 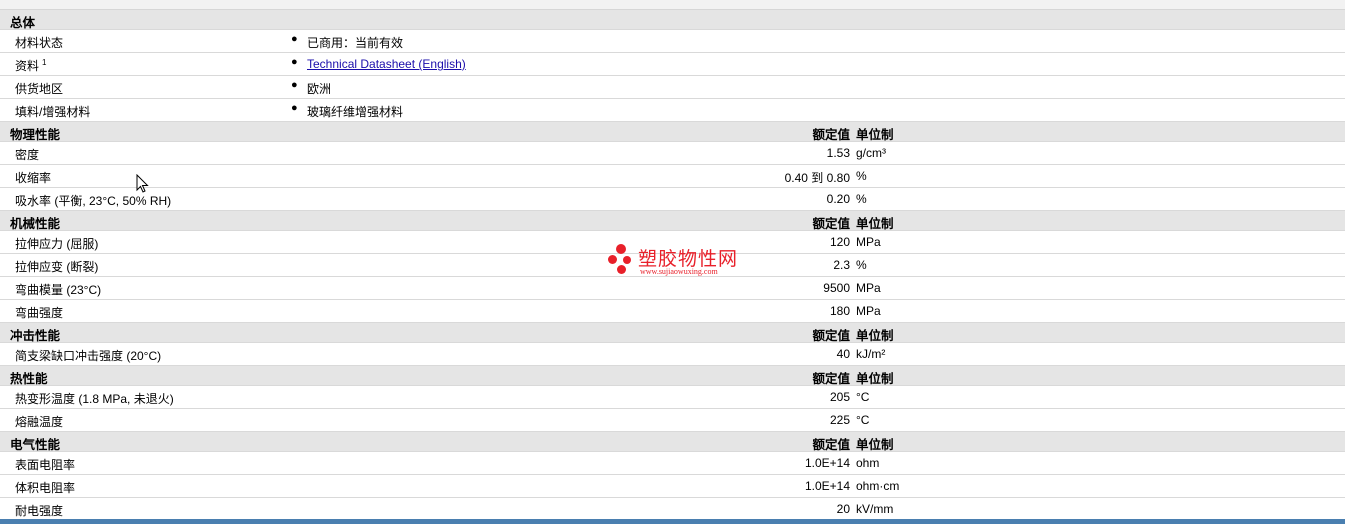 I want to click on property-label: 吸水率 (平衡, 23°C, 50% RH), so click(x=93, y=201).